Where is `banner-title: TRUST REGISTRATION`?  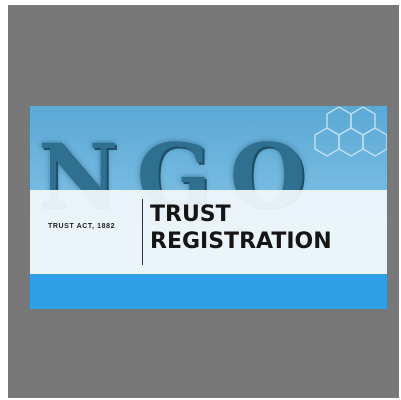
banner-title: TRUST REGISTRATION is located at coordinates (241, 228).